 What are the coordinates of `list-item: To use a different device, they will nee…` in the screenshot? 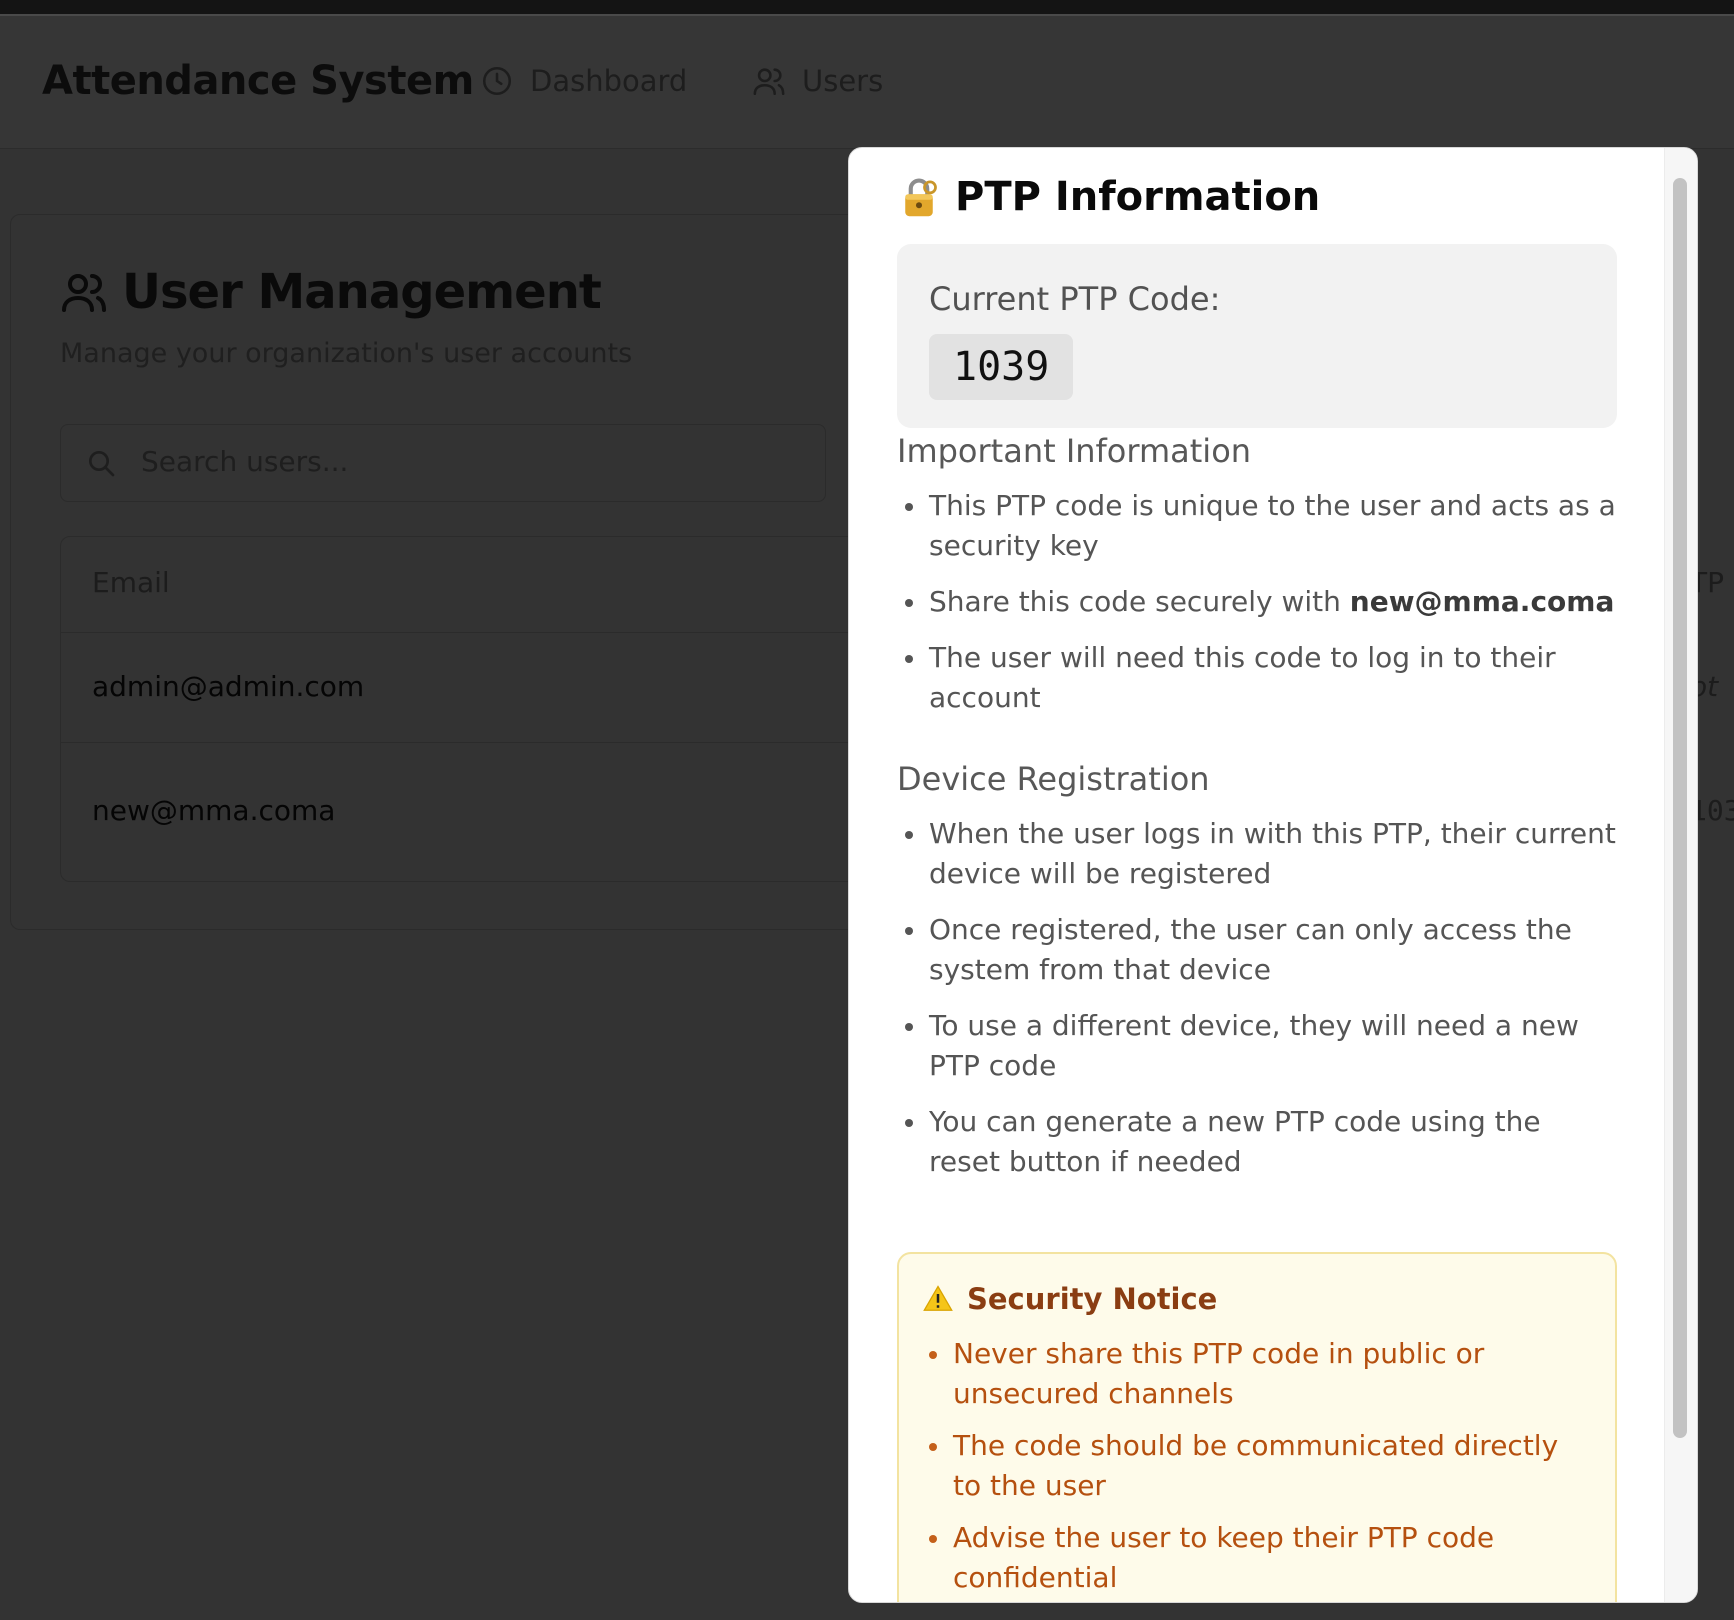 It's located at (1257, 1046).